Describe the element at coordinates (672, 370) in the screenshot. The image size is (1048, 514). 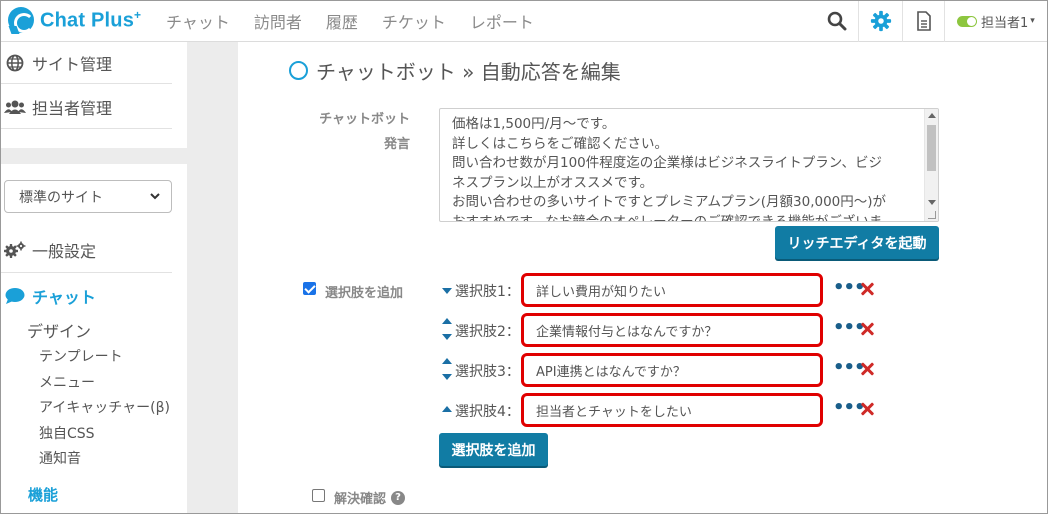
I see `option-input: API連携とはなんですか？` at that location.